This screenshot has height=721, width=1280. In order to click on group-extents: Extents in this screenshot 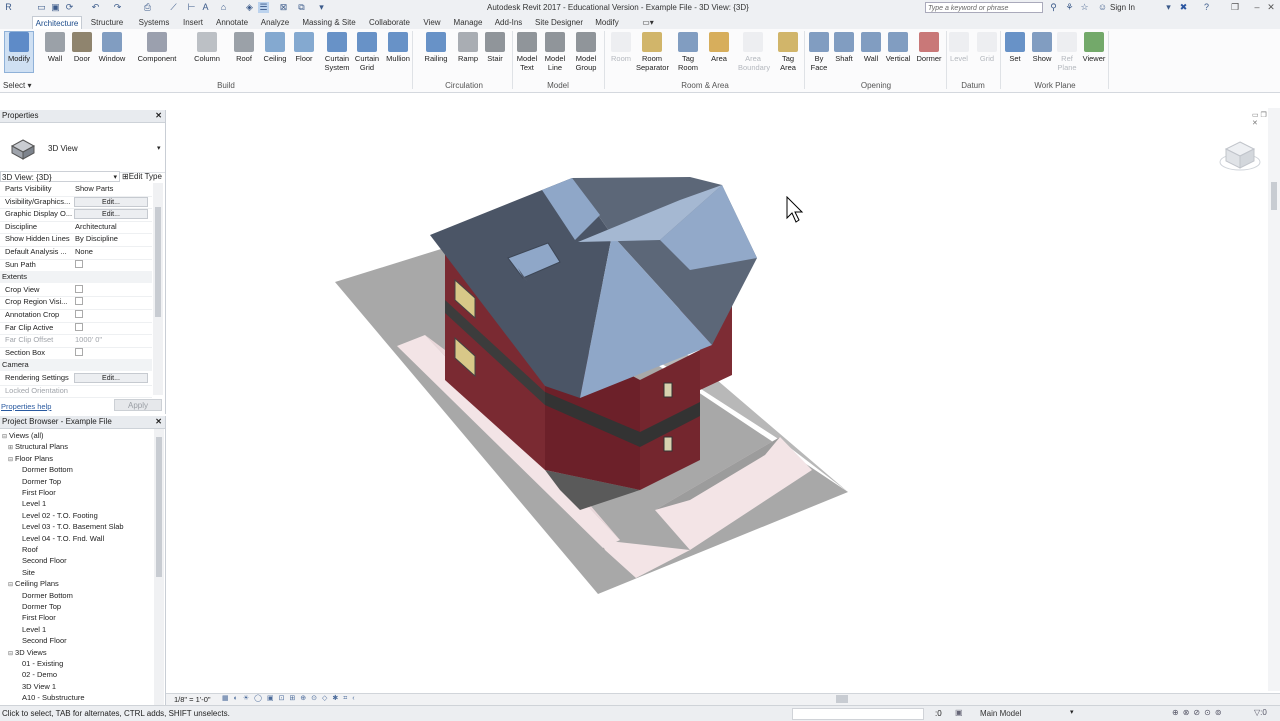, I will do `click(76, 277)`.